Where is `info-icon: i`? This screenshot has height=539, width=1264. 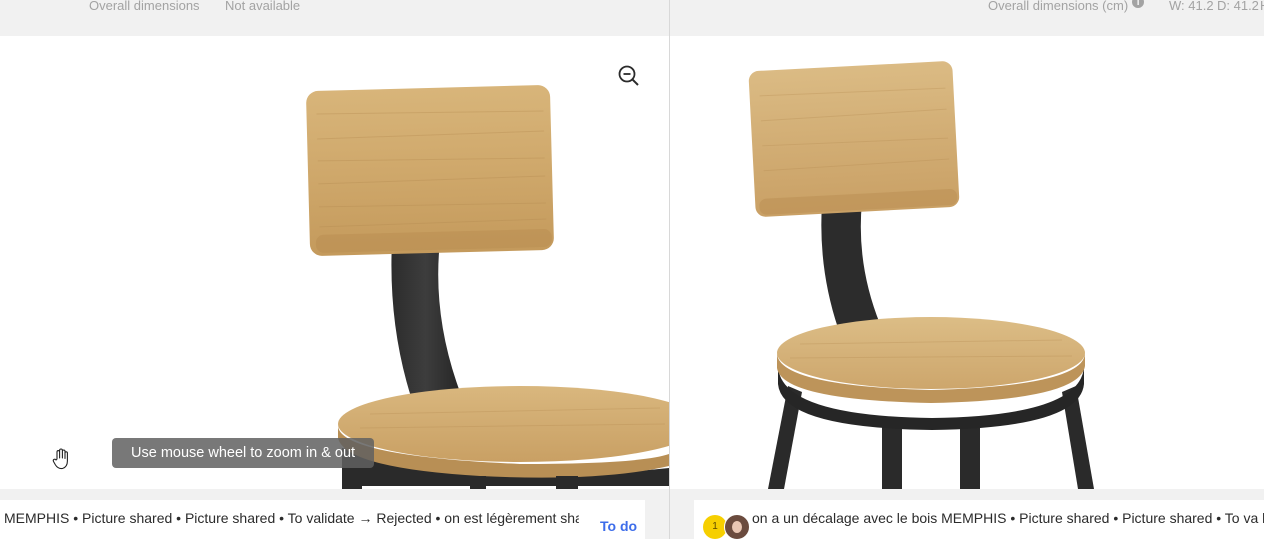
info-icon: i is located at coordinates (1138, 4).